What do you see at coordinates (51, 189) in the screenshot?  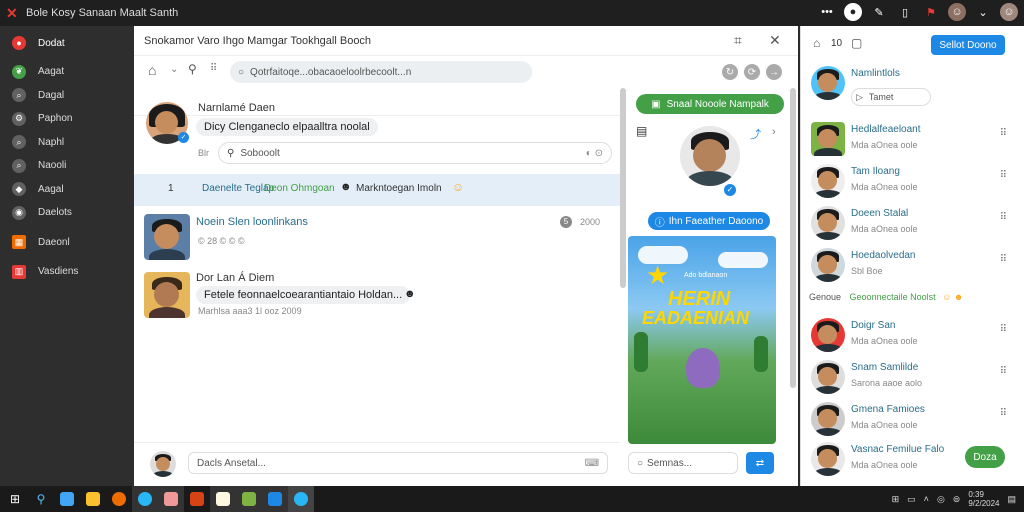 I see `sidebar-item-label: Aagal` at bounding box center [51, 189].